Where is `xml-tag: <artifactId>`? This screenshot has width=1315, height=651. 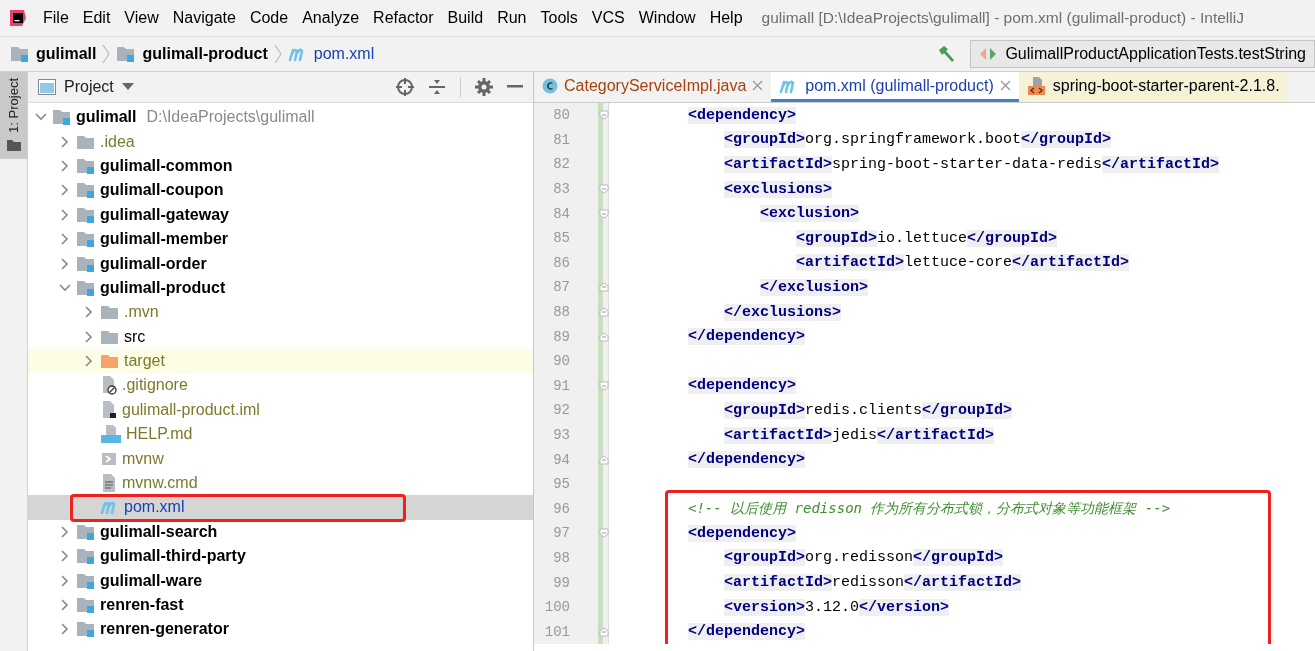
xml-tag: <artifactId> is located at coordinates (850, 263).